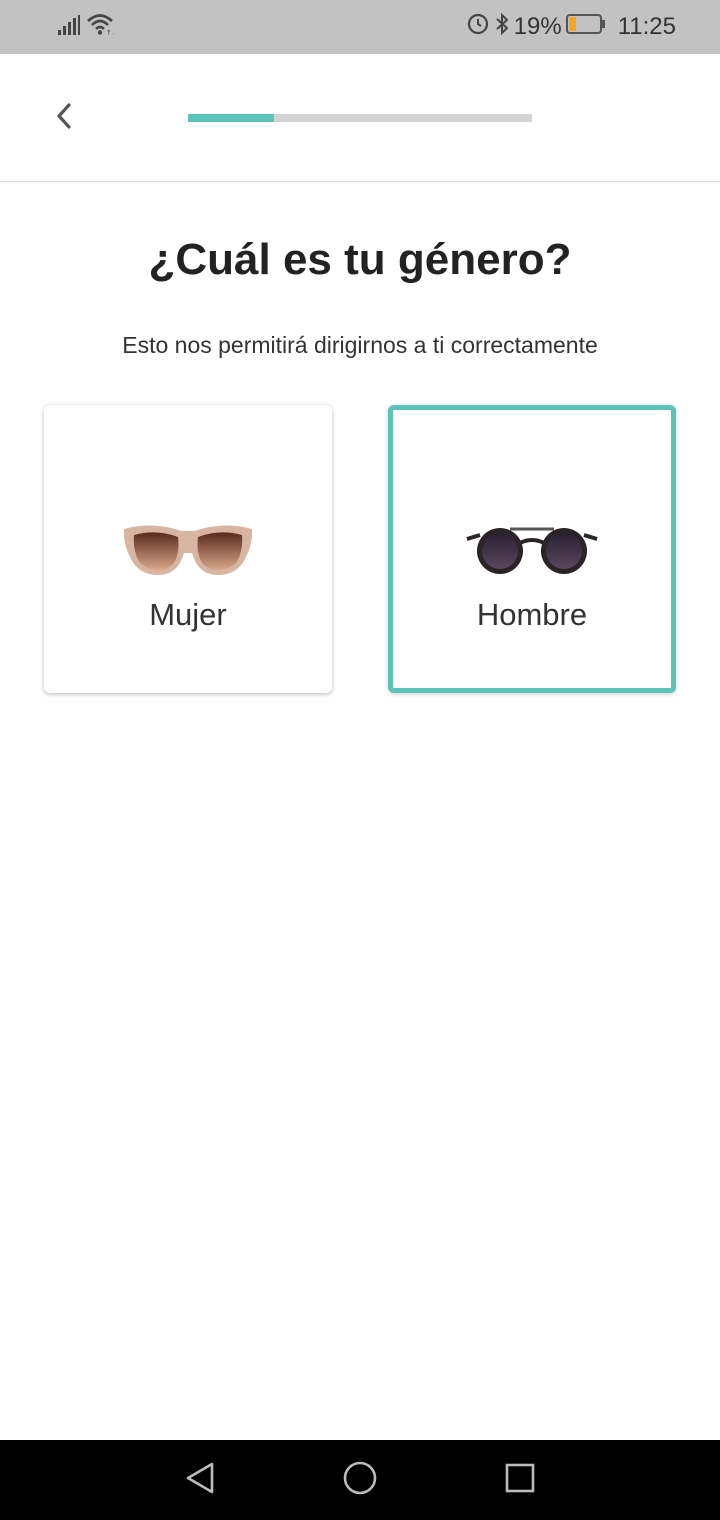 The width and height of the screenshot is (720, 1520). Describe the element at coordinates (585, 27) in the screenshot. I see `battery-icon` at that location.